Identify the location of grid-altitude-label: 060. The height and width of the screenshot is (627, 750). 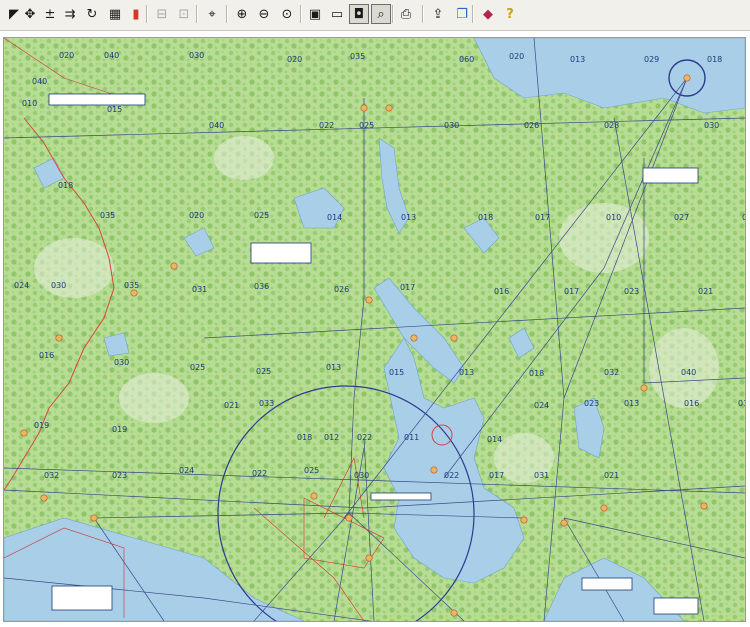
(466, 59).